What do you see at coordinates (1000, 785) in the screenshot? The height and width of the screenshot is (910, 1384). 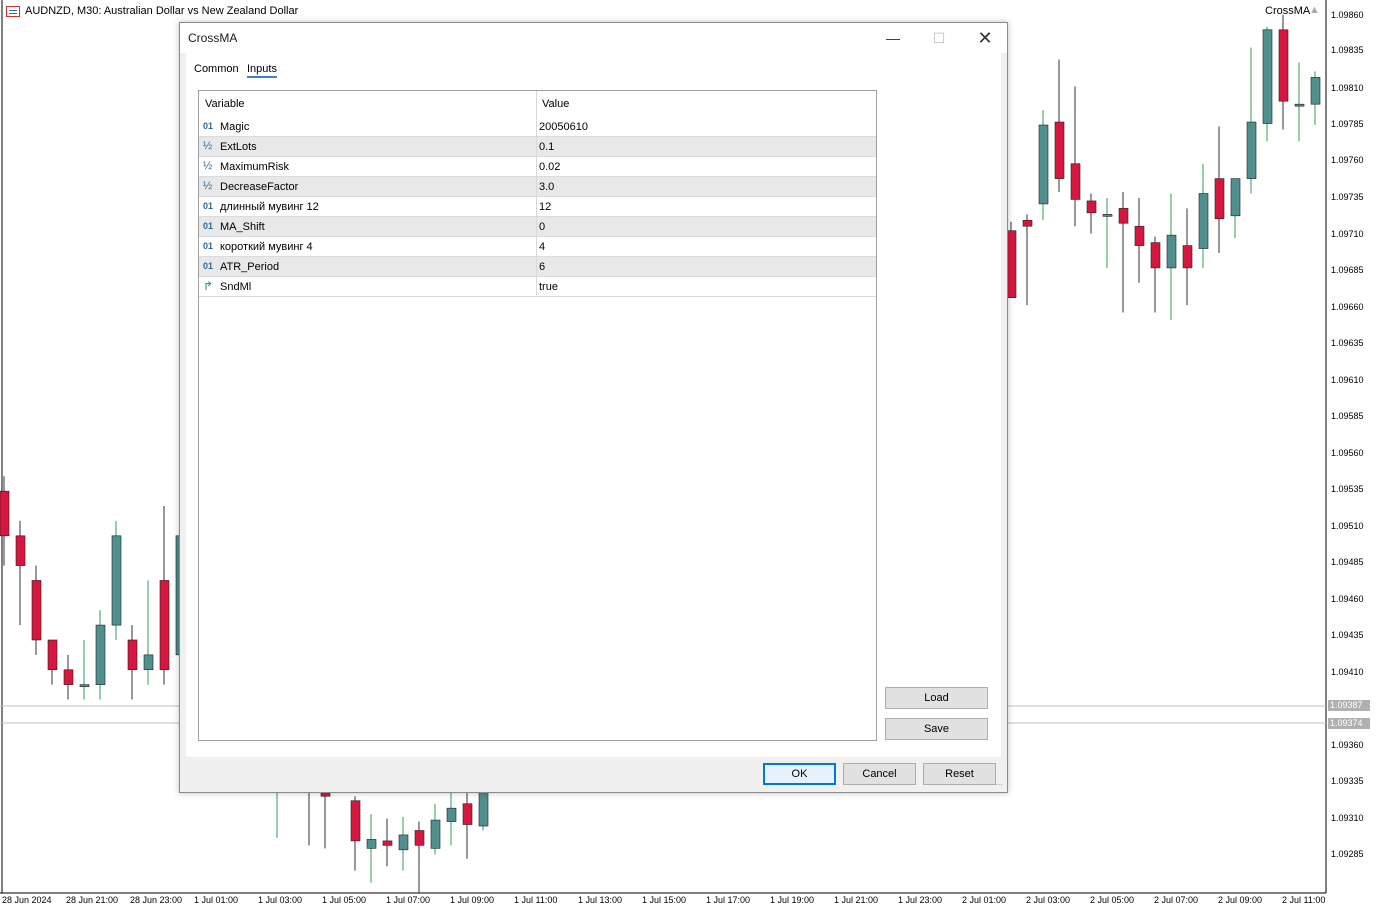 I see `resize-grip-icon: ⋯` at bounding box center [1000, 785].